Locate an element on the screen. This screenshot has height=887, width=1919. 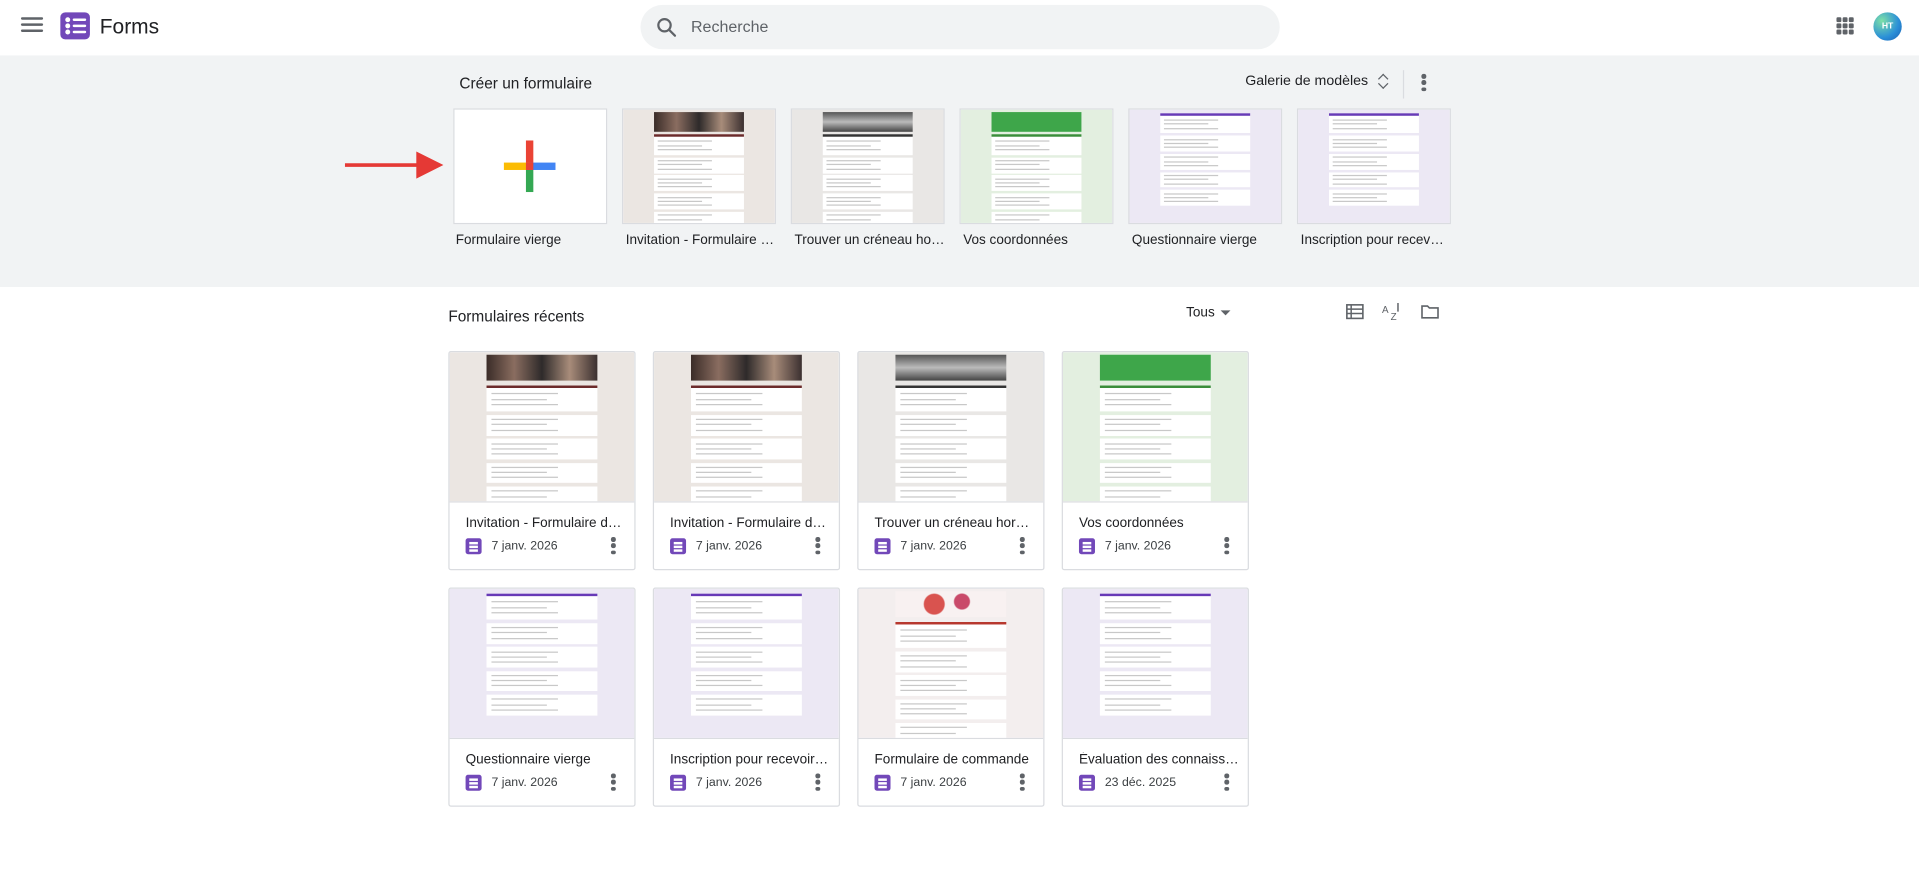
template-tile-contact is located at coordinates (1036, 166).